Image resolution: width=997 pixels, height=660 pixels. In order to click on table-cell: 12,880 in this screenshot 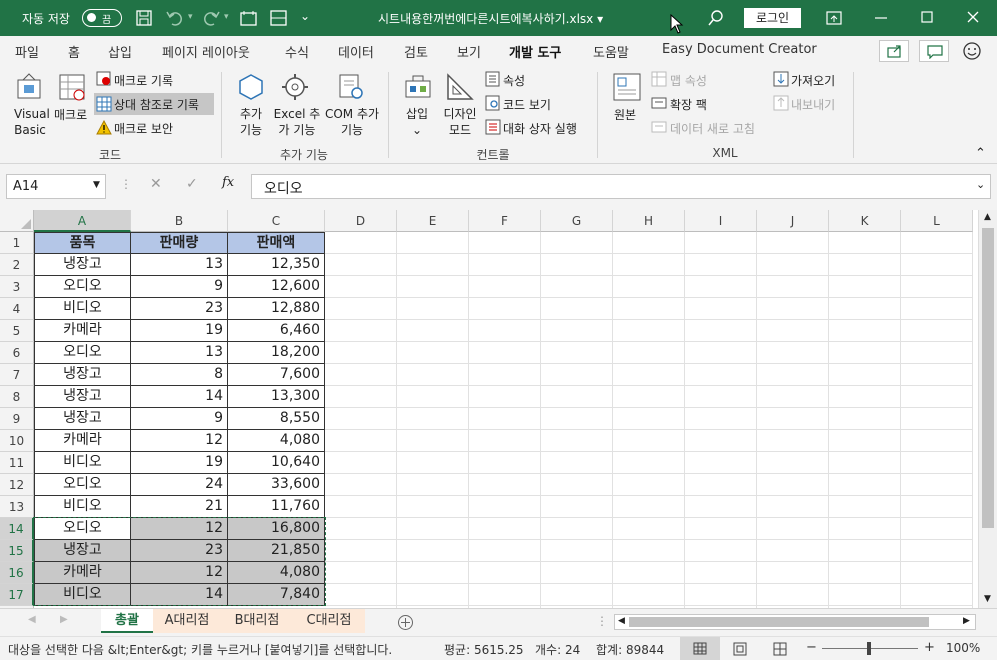, I will do `click(276, 309)`.